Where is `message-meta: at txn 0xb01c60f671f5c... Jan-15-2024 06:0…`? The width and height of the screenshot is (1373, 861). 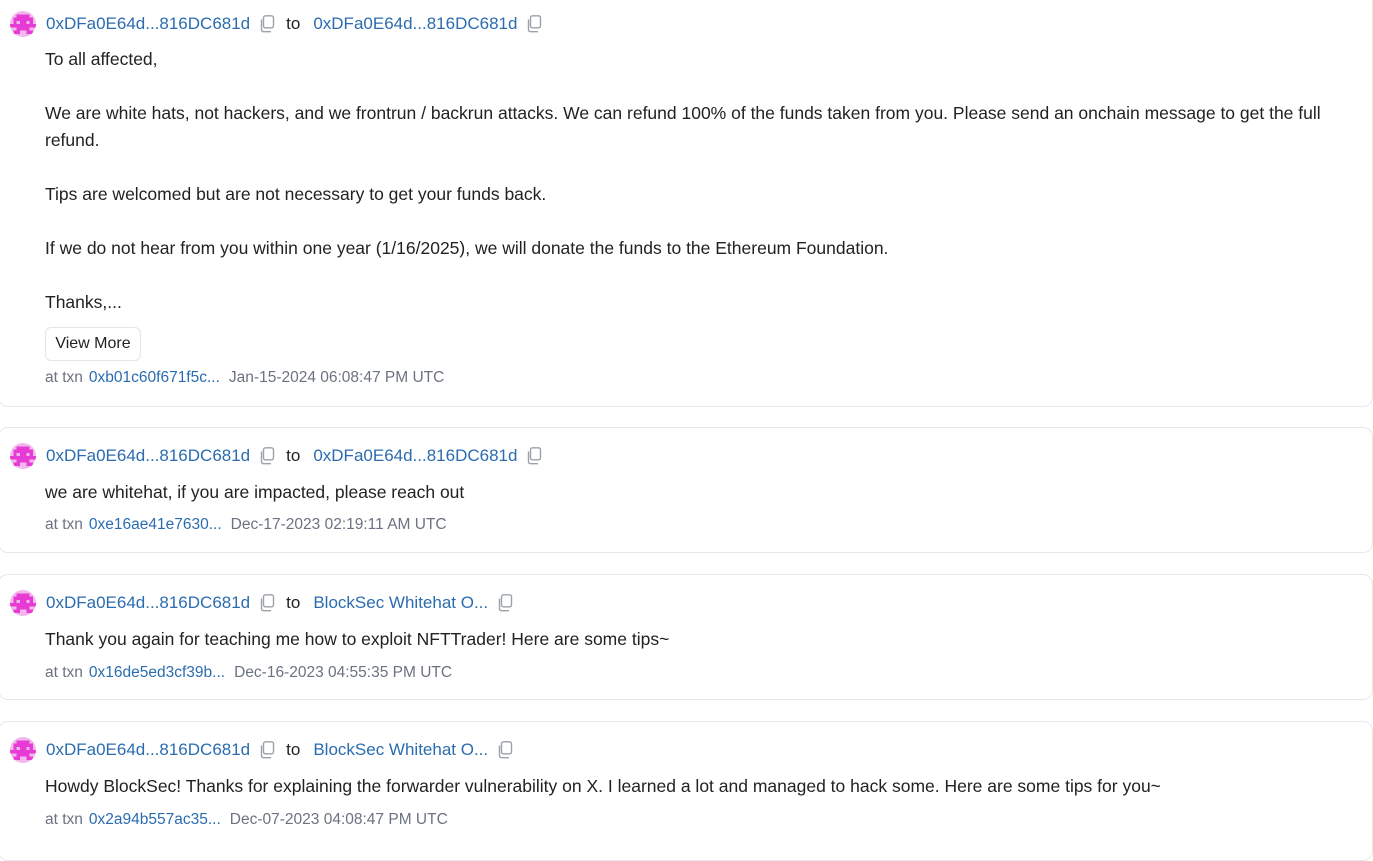
message-meta: at txn 0xb01c60f671f5c... Jan-15-2024 06:0… is located at coordinates (244, 378).